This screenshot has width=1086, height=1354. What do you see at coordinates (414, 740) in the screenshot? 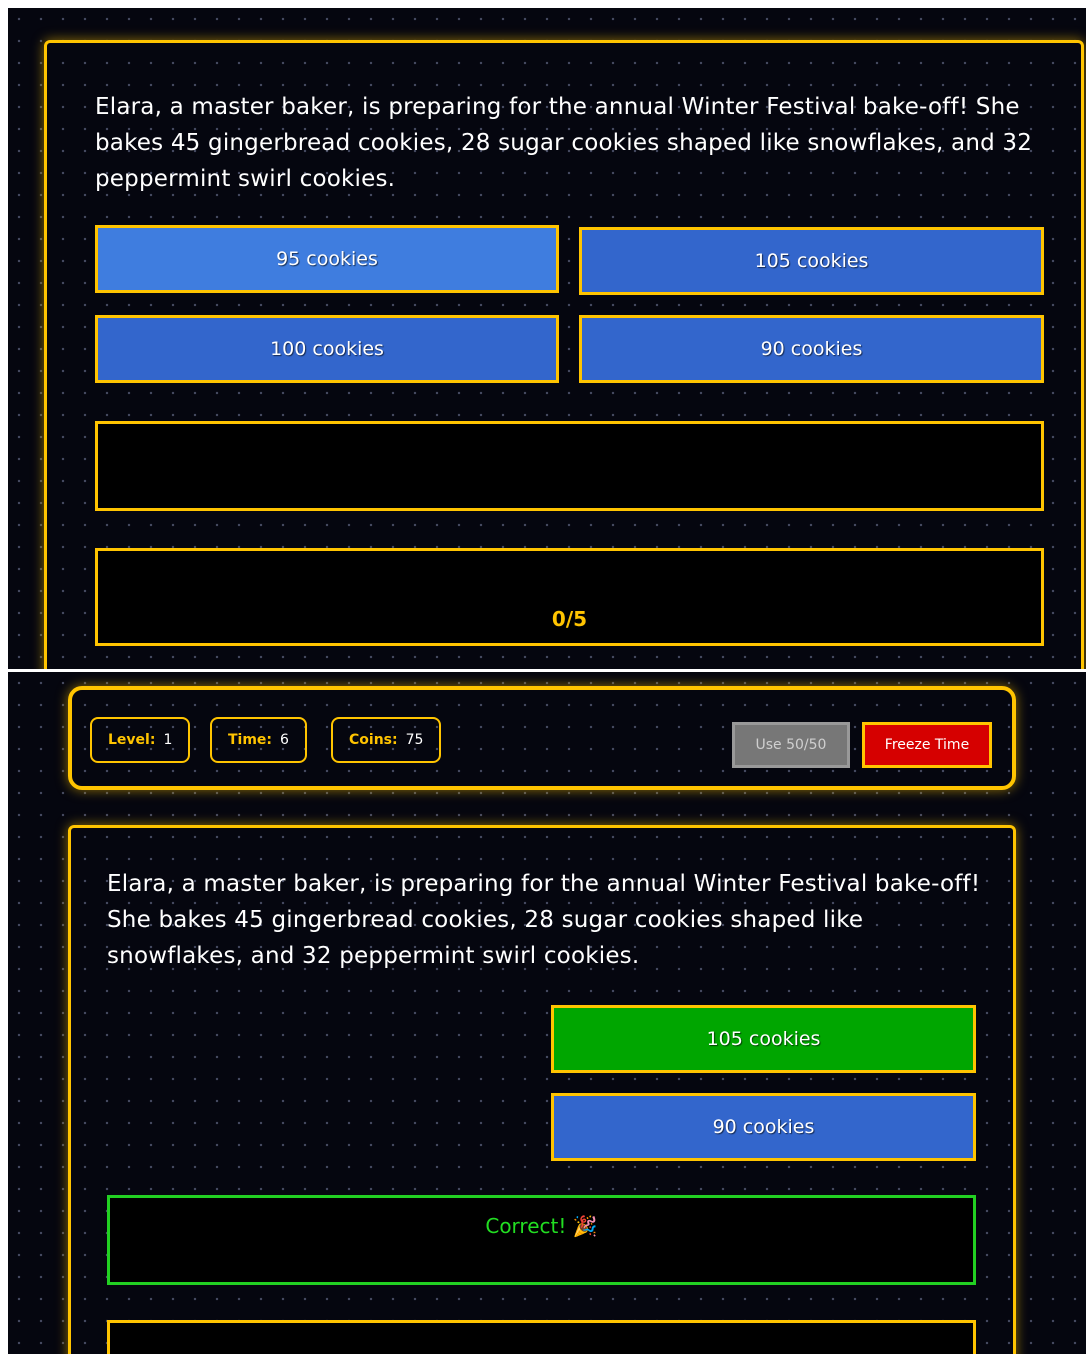
I see `coins-value: 75` at bounding box center [414, 740].